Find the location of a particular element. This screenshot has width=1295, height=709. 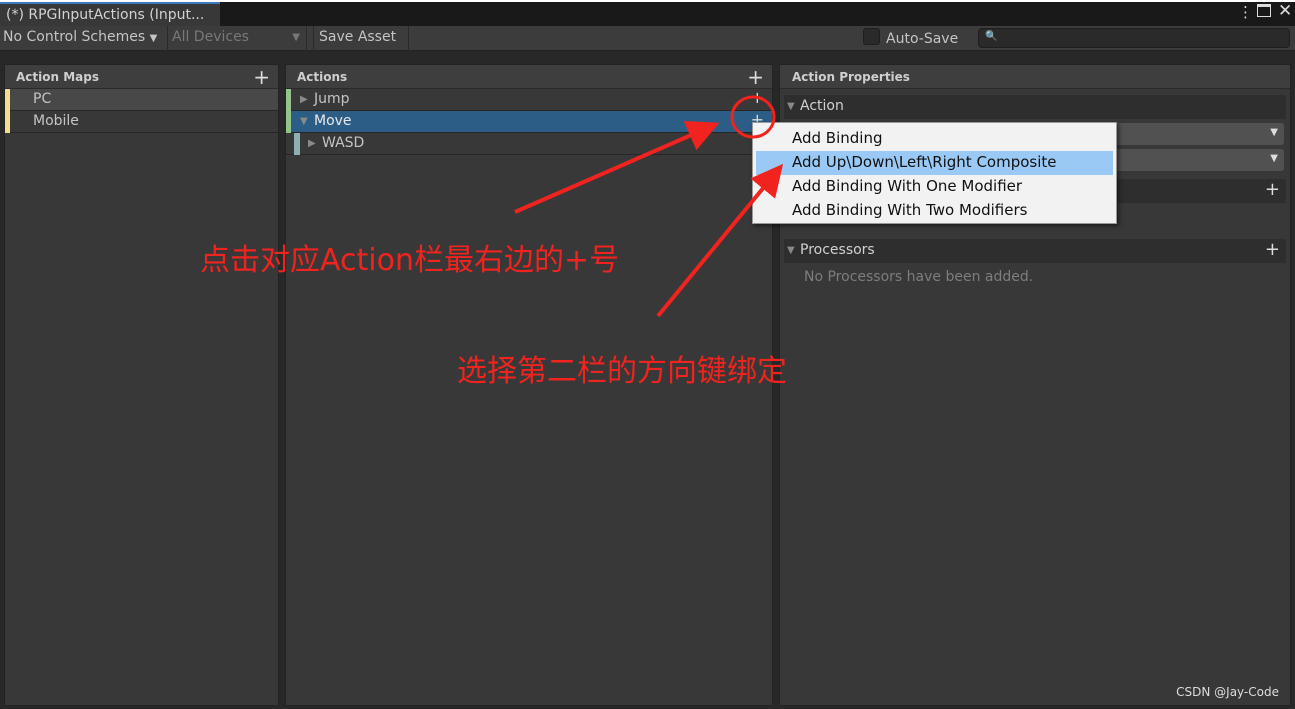

highlight-circle is located at coordinates (753, 117).